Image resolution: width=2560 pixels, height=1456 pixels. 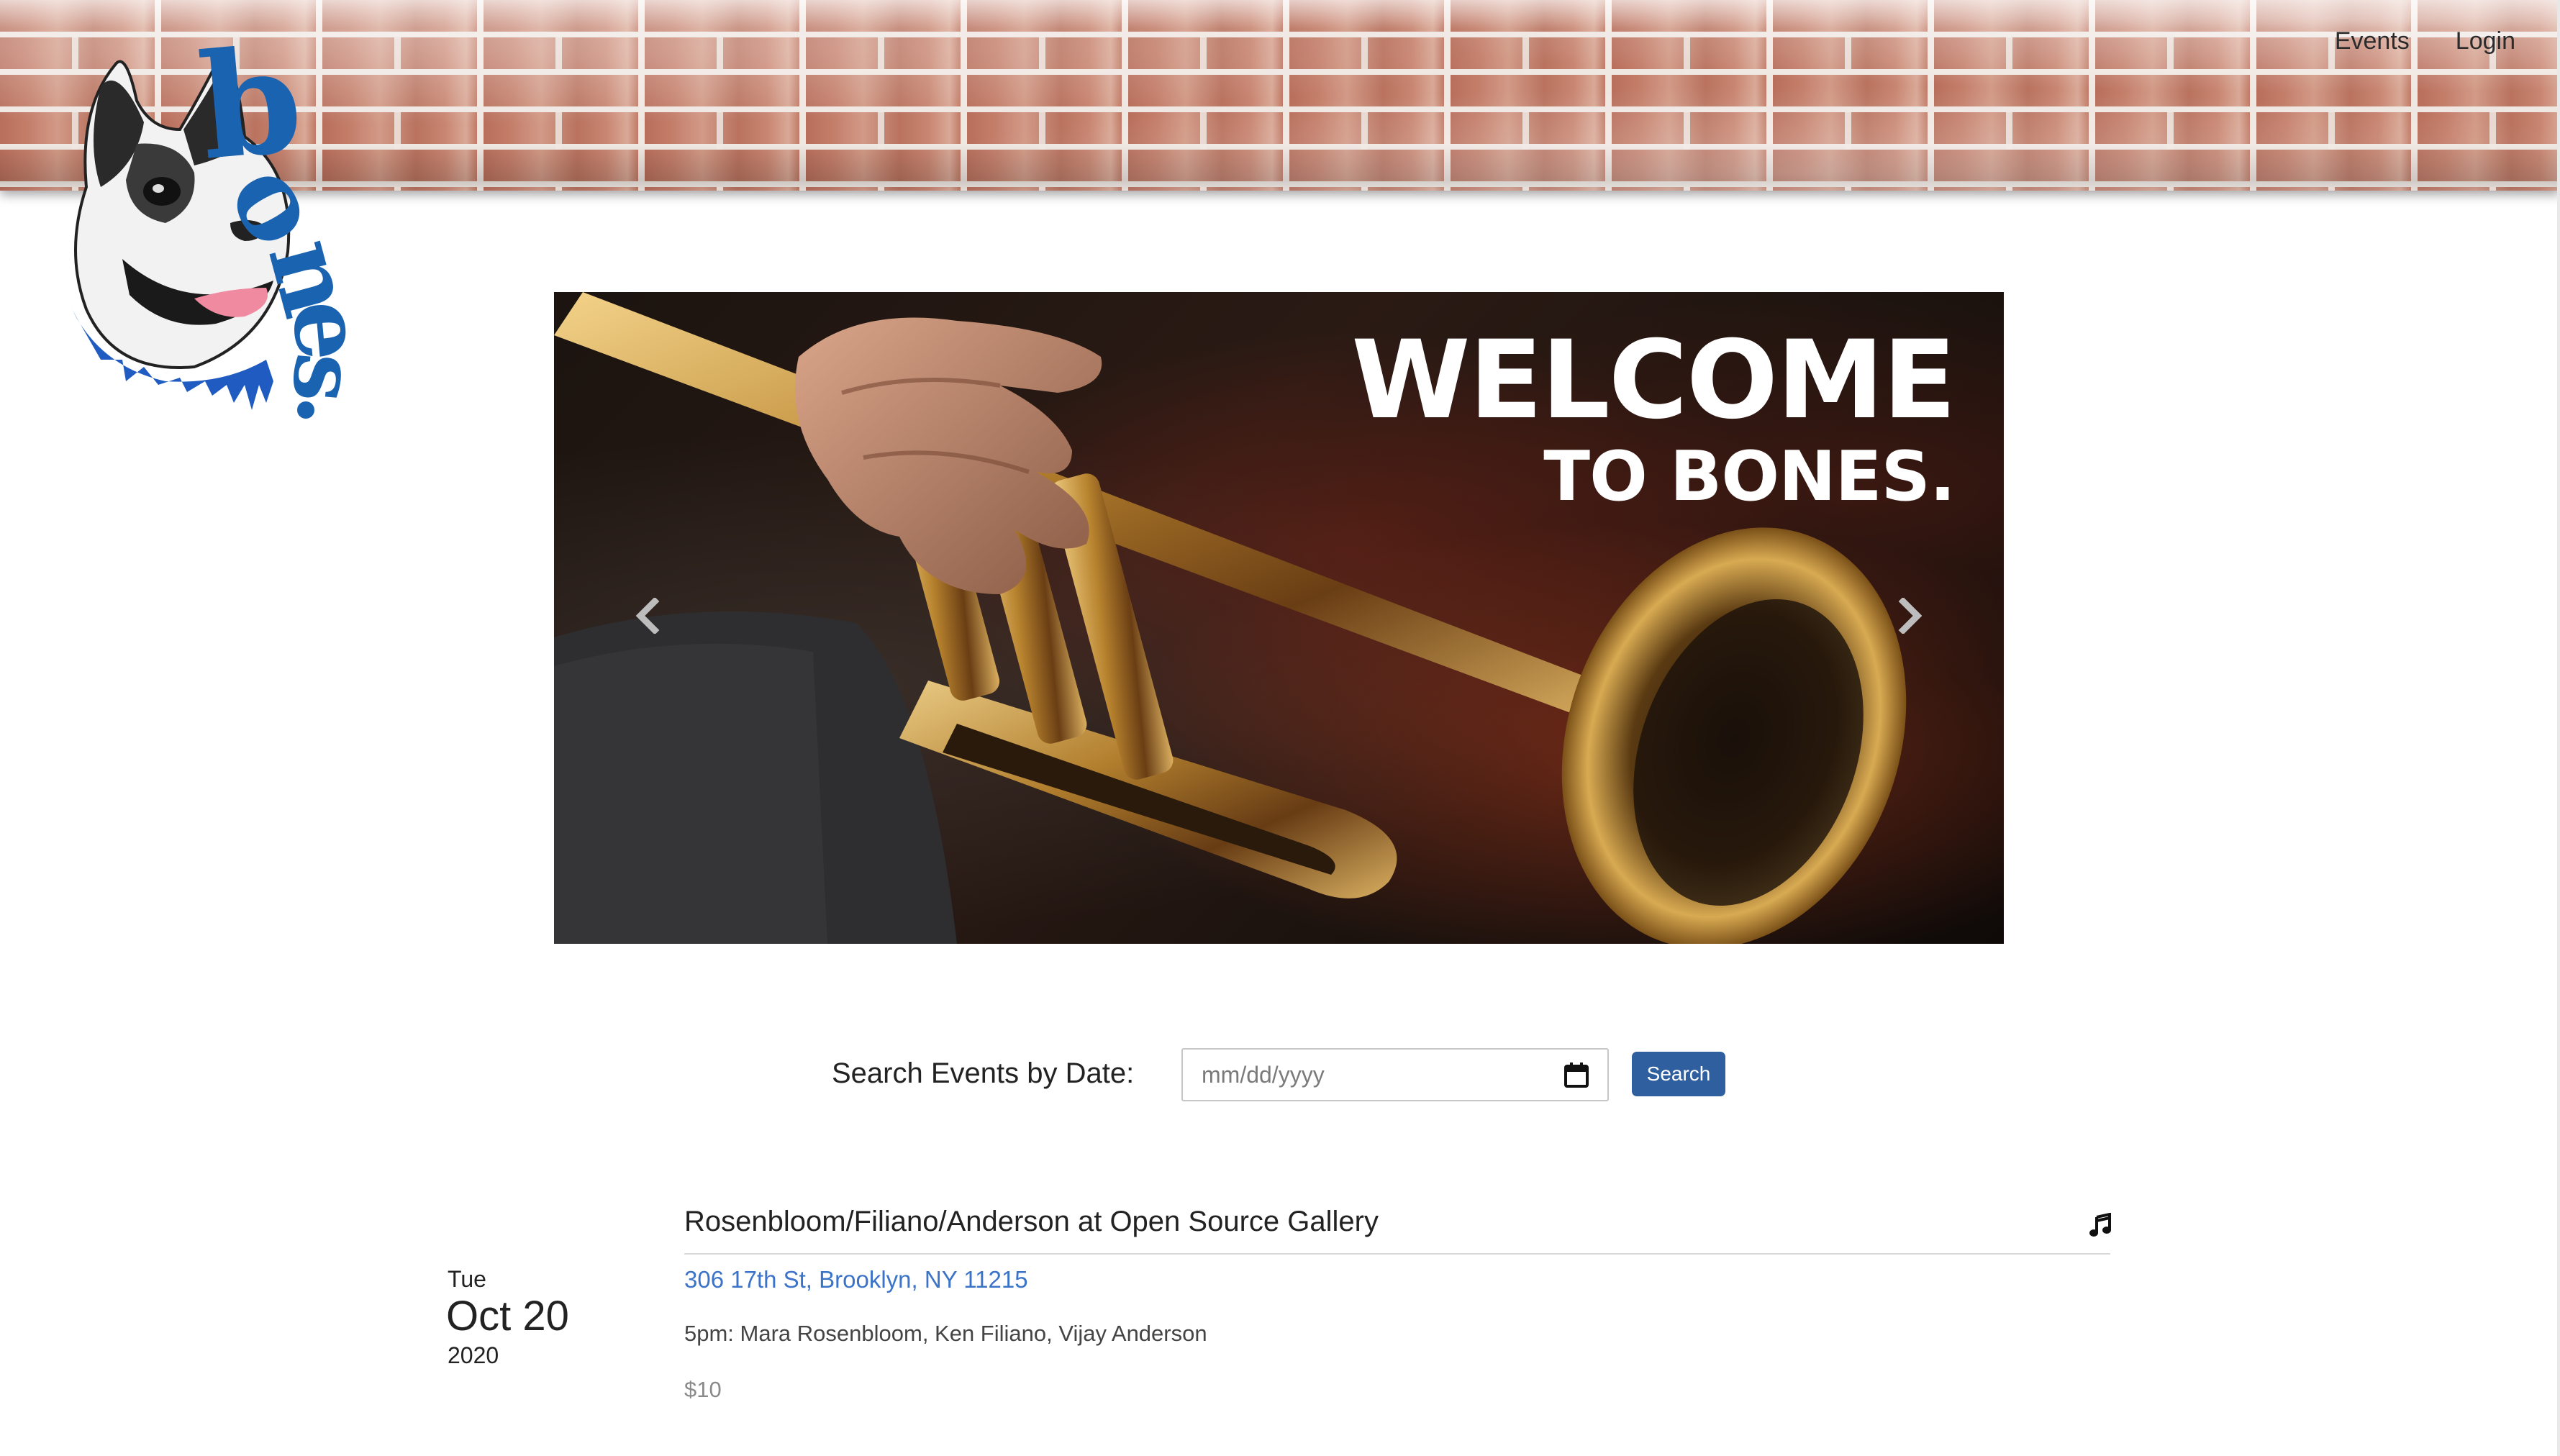 I want to click on bones-logo: b o n e s, so click(x=222, y=227).